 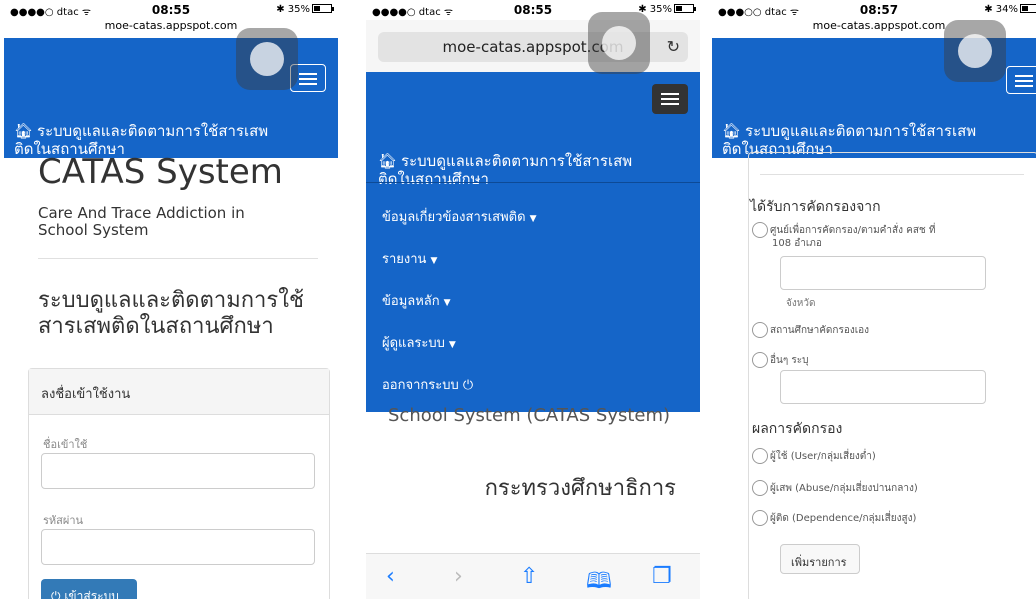 I want to click on username-input, so click(x=178, y=471).